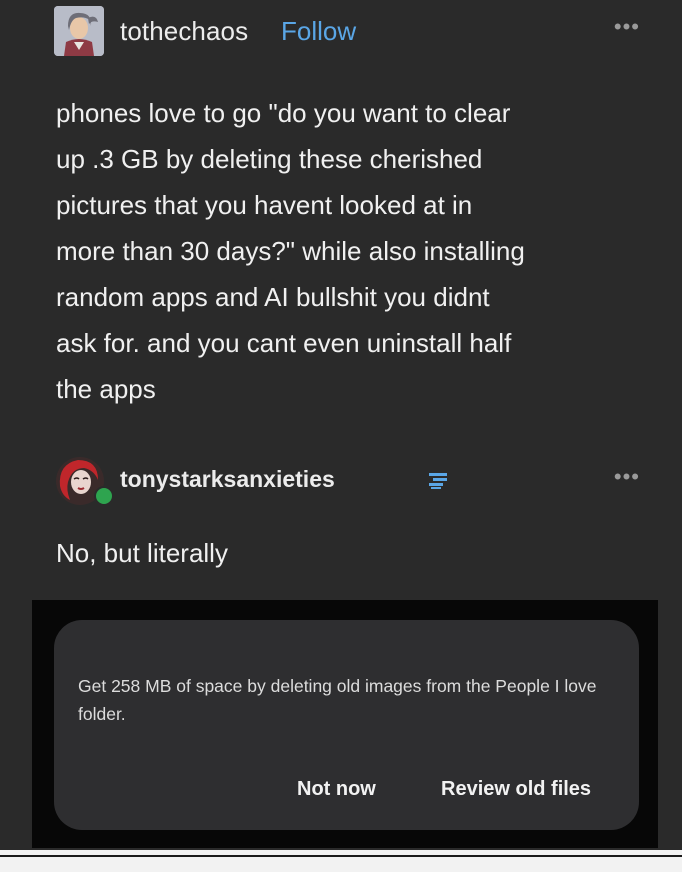 This screenshot has width=682, height=872. I want to click on reply-more-options-icon: •••, so click(627, 477).